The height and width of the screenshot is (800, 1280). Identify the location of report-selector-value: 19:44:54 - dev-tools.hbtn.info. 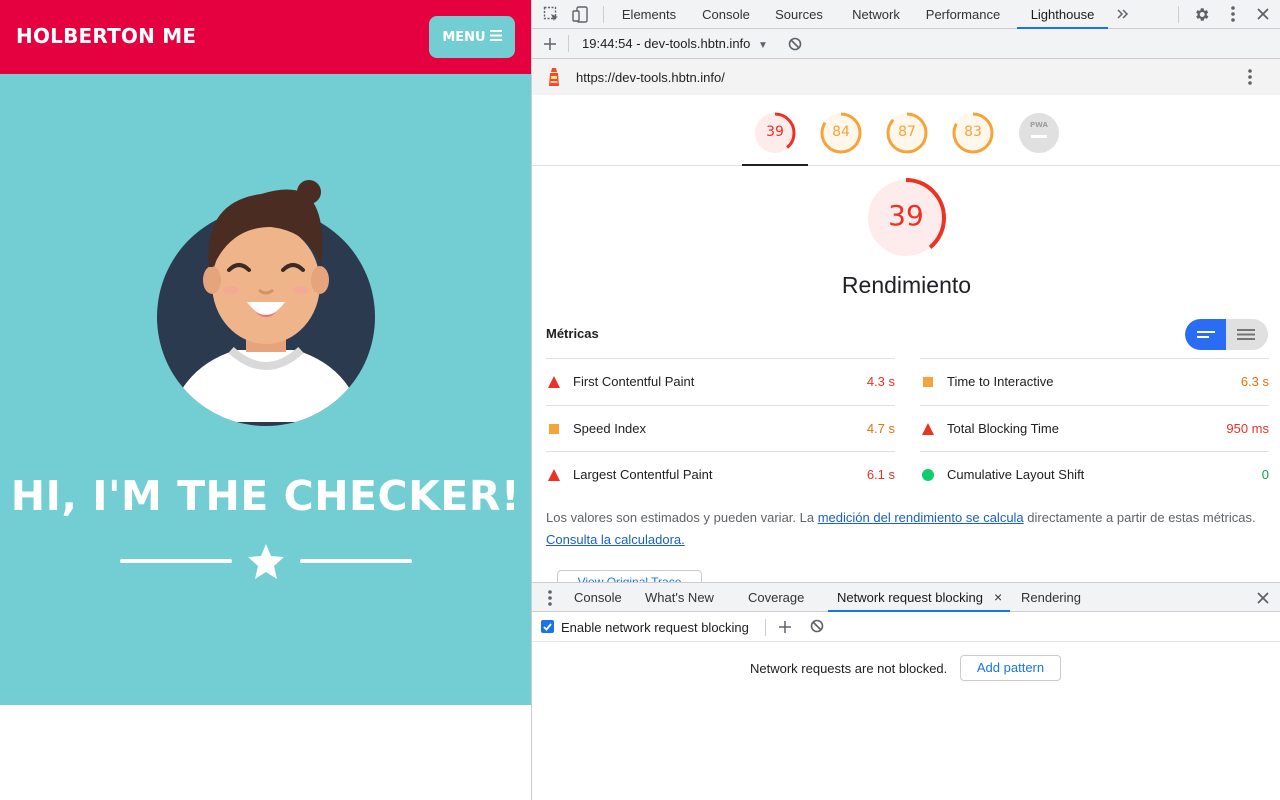
(666, 43).